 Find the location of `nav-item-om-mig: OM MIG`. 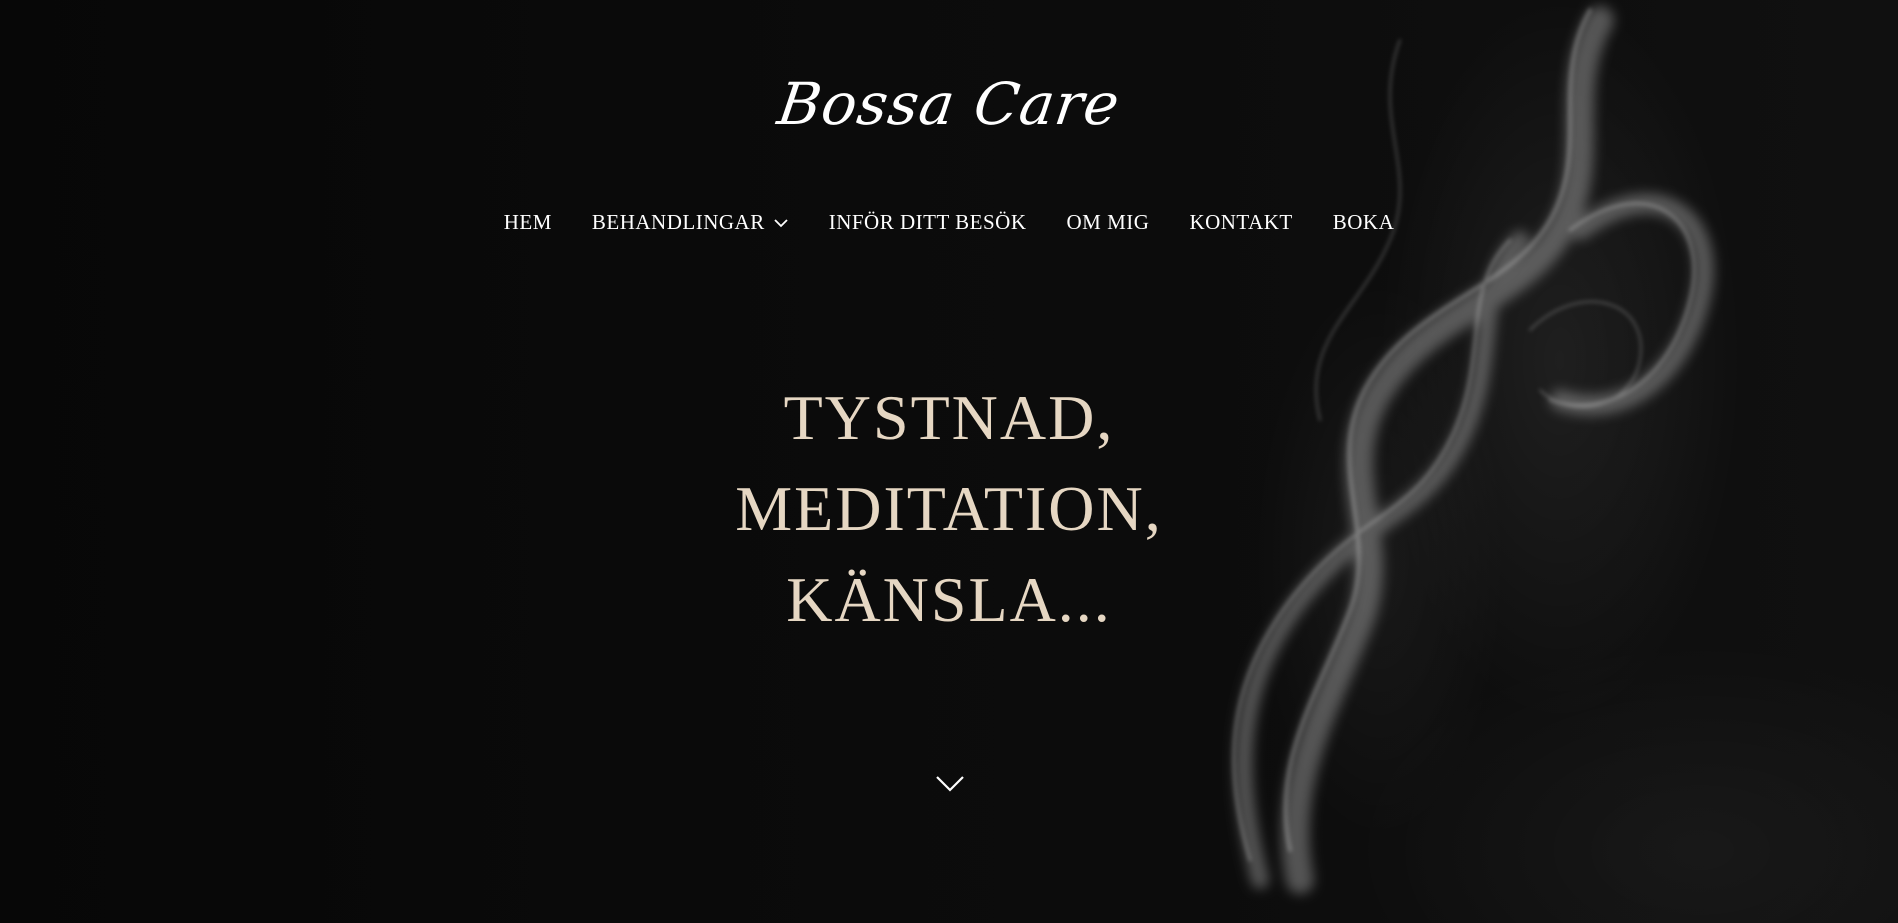

nav-item-om-mig: OM MIG is located at coordinates (1108, 222).